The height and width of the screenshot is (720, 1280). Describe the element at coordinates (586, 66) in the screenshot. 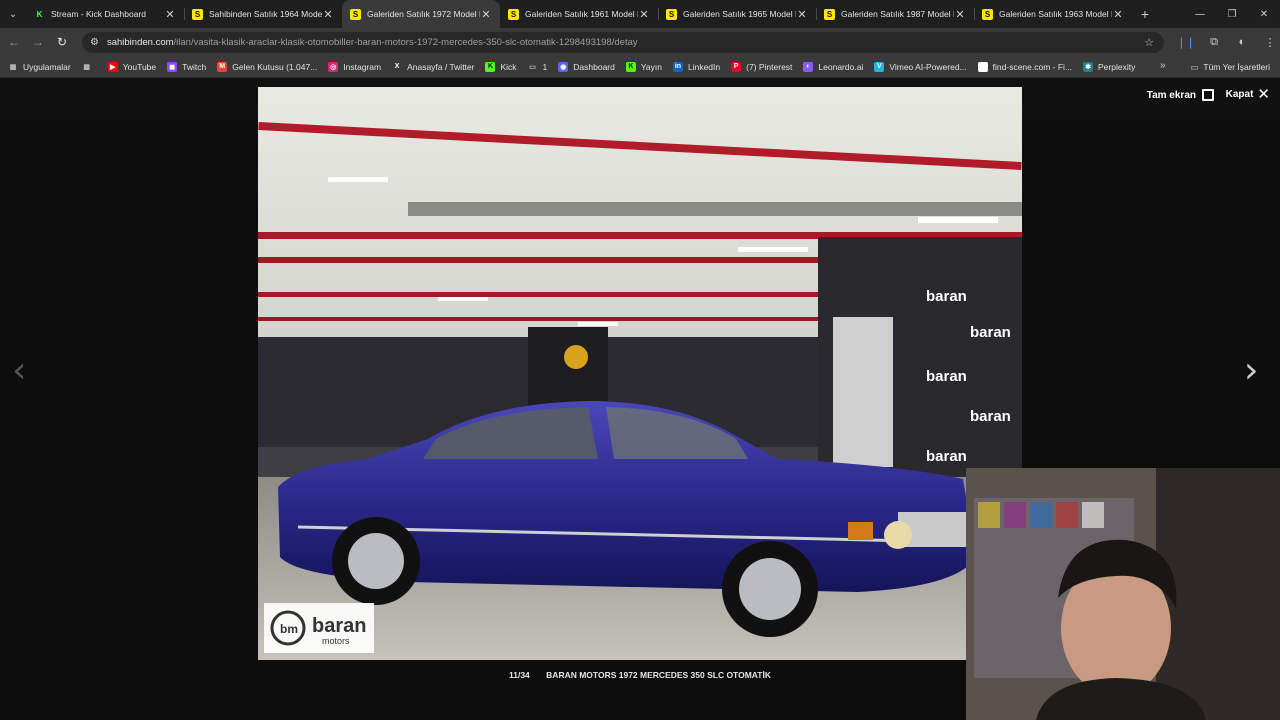

I see `bookmark-dashboard: ◉ Dashboard` at that location.